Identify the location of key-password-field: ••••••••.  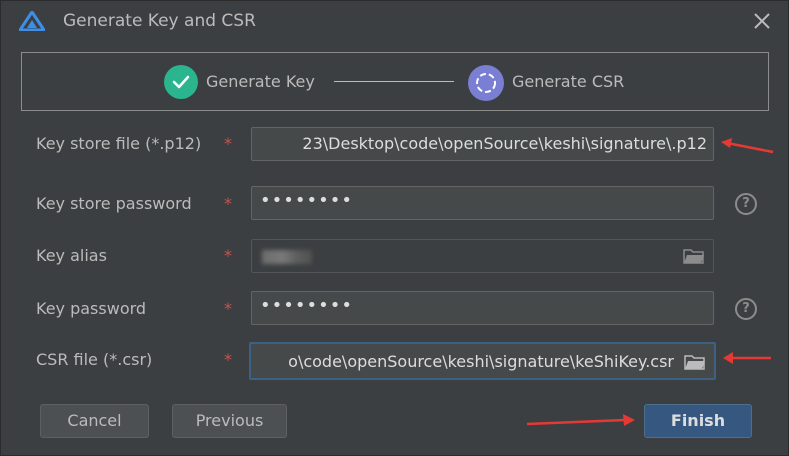
(482, 308).